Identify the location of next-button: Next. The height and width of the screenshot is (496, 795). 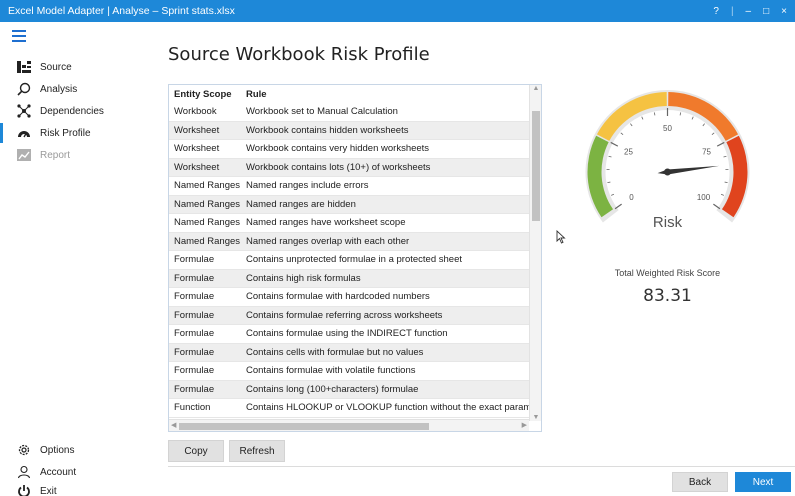
(763, 482).